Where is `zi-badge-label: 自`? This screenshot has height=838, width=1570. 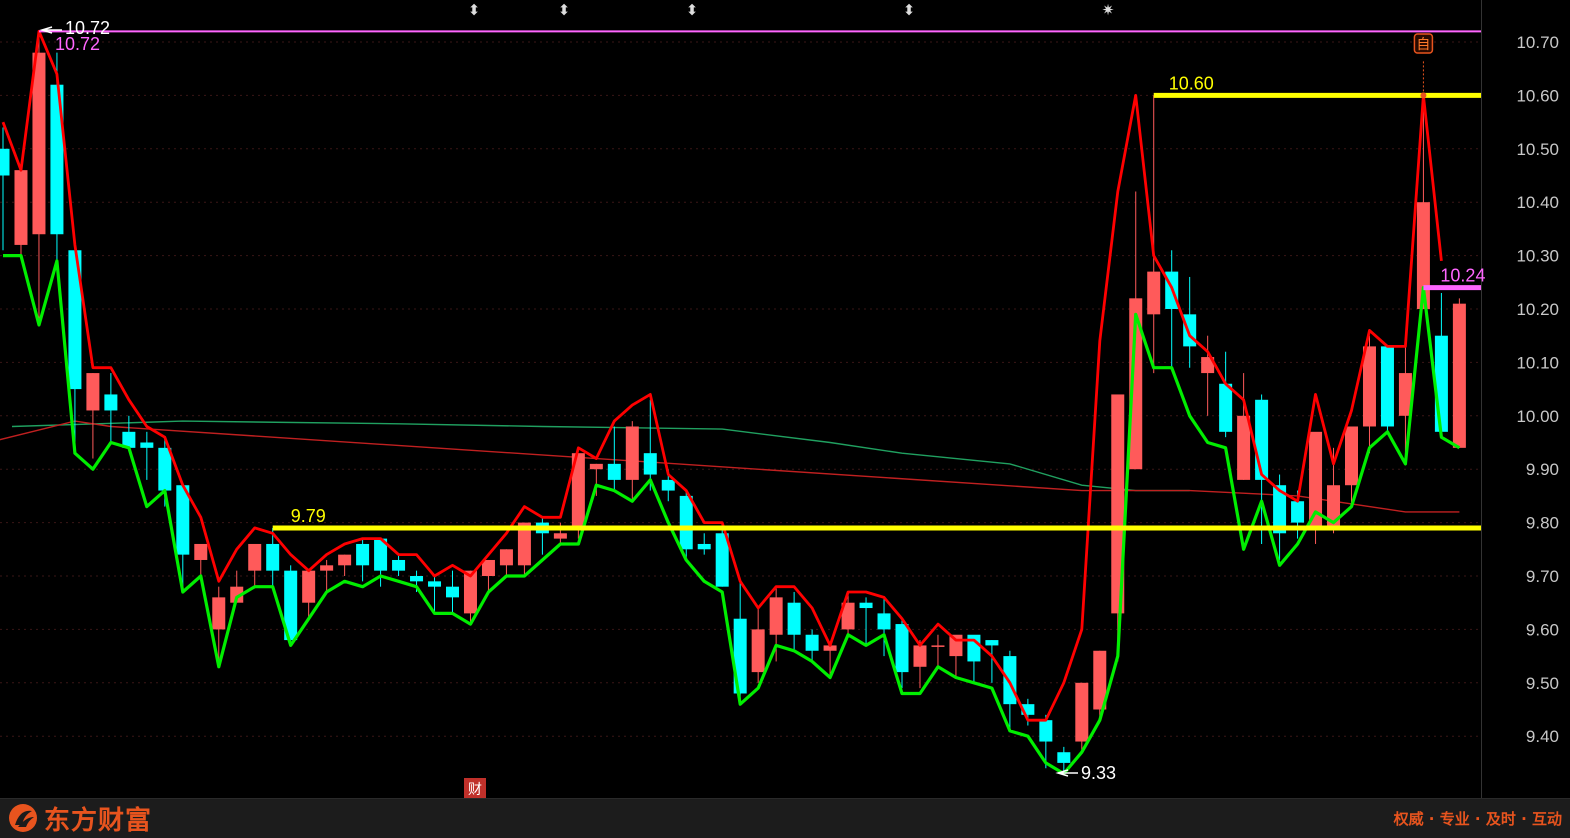
zi-badge-label: 自 is located at coordinates (1423, 45).